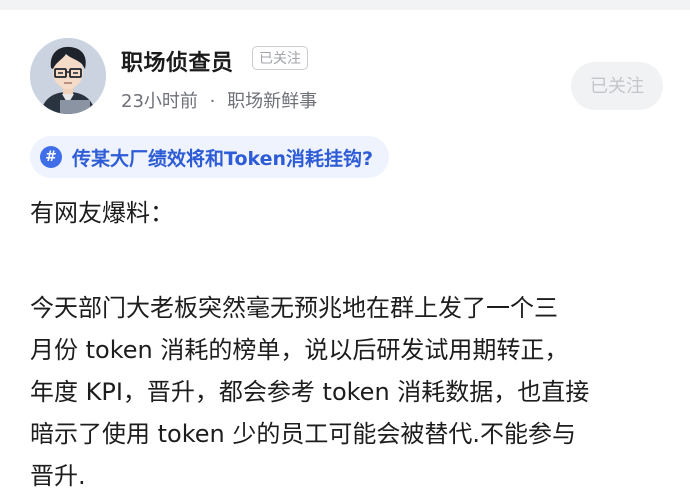 This screenshot has width=690, height=497. I want to click on topic-text: 传某大厂绩效将和Token消耗挂钩?, so click(223, 158).